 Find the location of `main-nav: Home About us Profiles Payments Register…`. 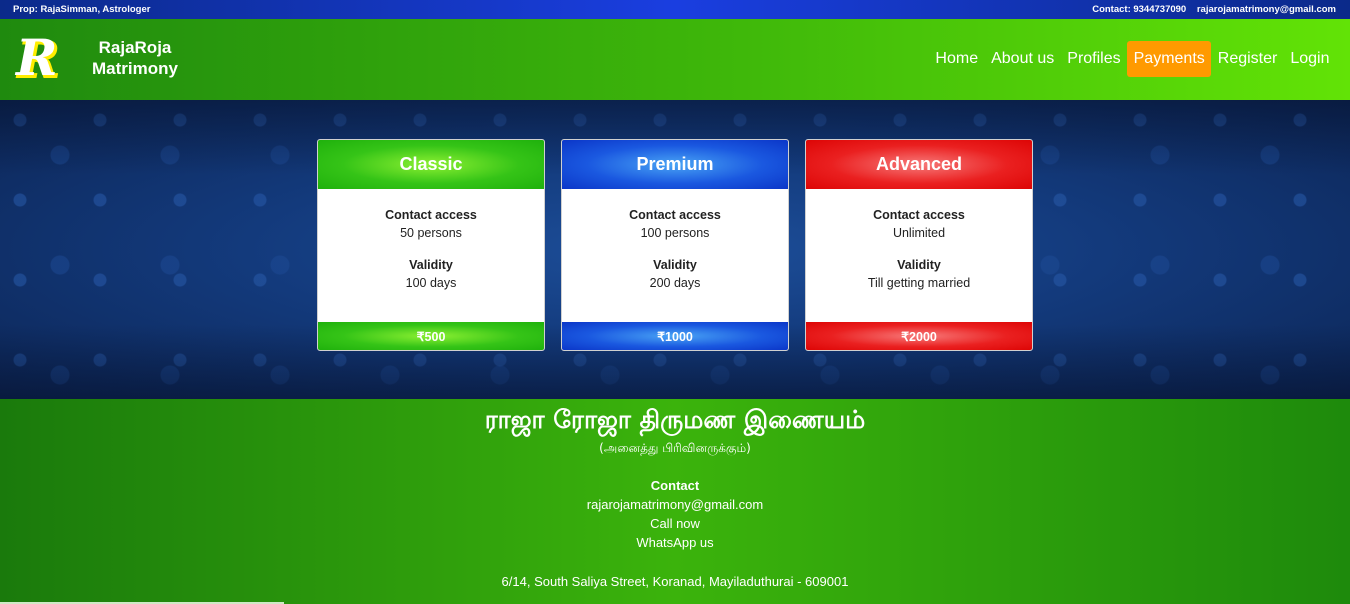

main-nav: Home About us Profiles Payments Register… is located at coordinates (1132, 59).